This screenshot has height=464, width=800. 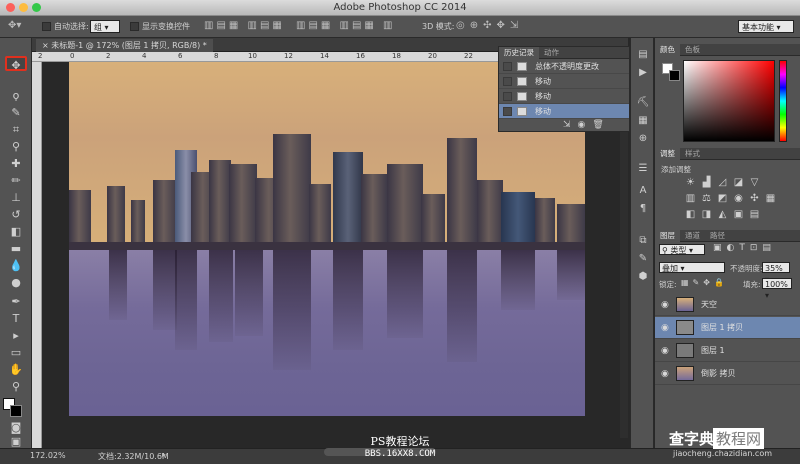 I want to click on actions-panel-icon: ▶, so click(x=643, y=73).